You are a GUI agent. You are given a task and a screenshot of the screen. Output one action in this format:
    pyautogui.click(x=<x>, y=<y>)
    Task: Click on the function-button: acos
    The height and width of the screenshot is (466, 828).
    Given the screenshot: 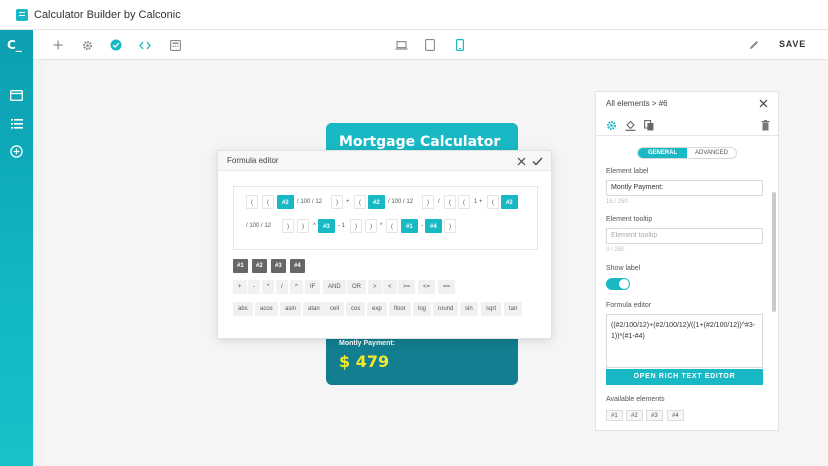 What is the action you would take?
    pyautogui.click(x=266, y=309)
    